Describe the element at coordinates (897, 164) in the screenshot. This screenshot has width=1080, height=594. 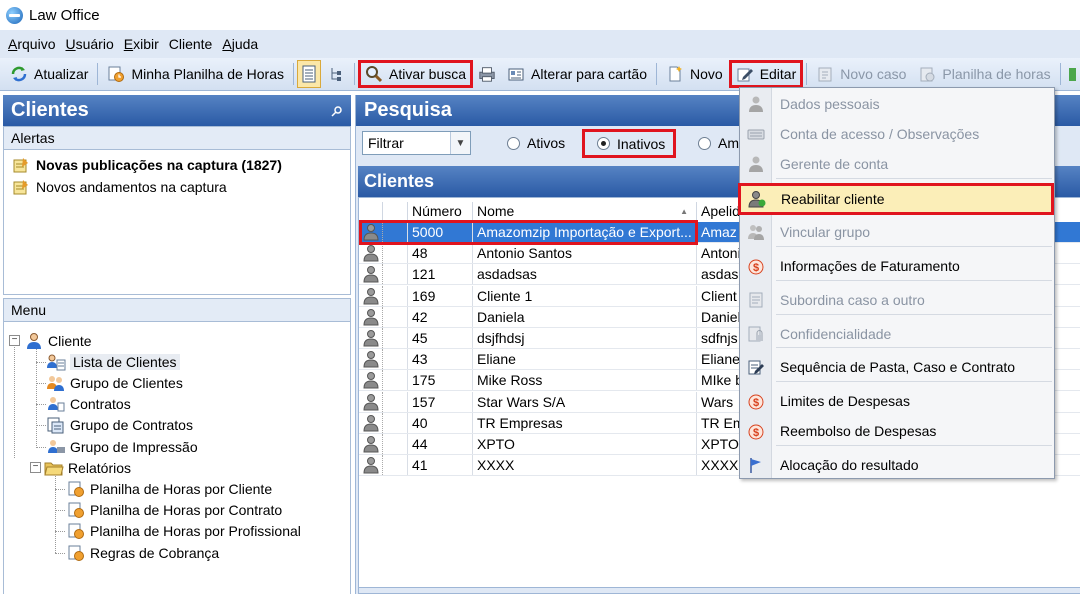
I see `menu-item-gerente-de-conta: Gerente de conta` at that location.